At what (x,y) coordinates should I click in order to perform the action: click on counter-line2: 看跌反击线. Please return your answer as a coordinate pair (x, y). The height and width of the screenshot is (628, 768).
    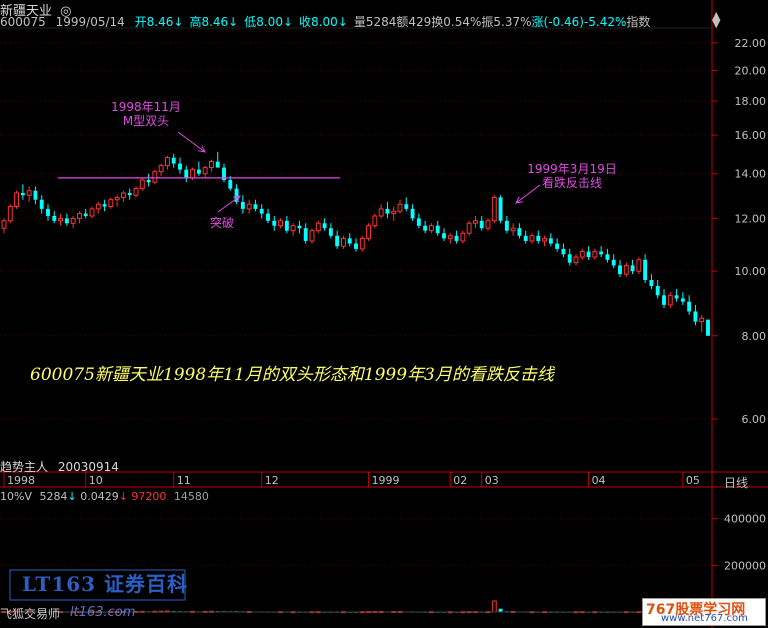
    Looking at the image, I should click on (571, 183).